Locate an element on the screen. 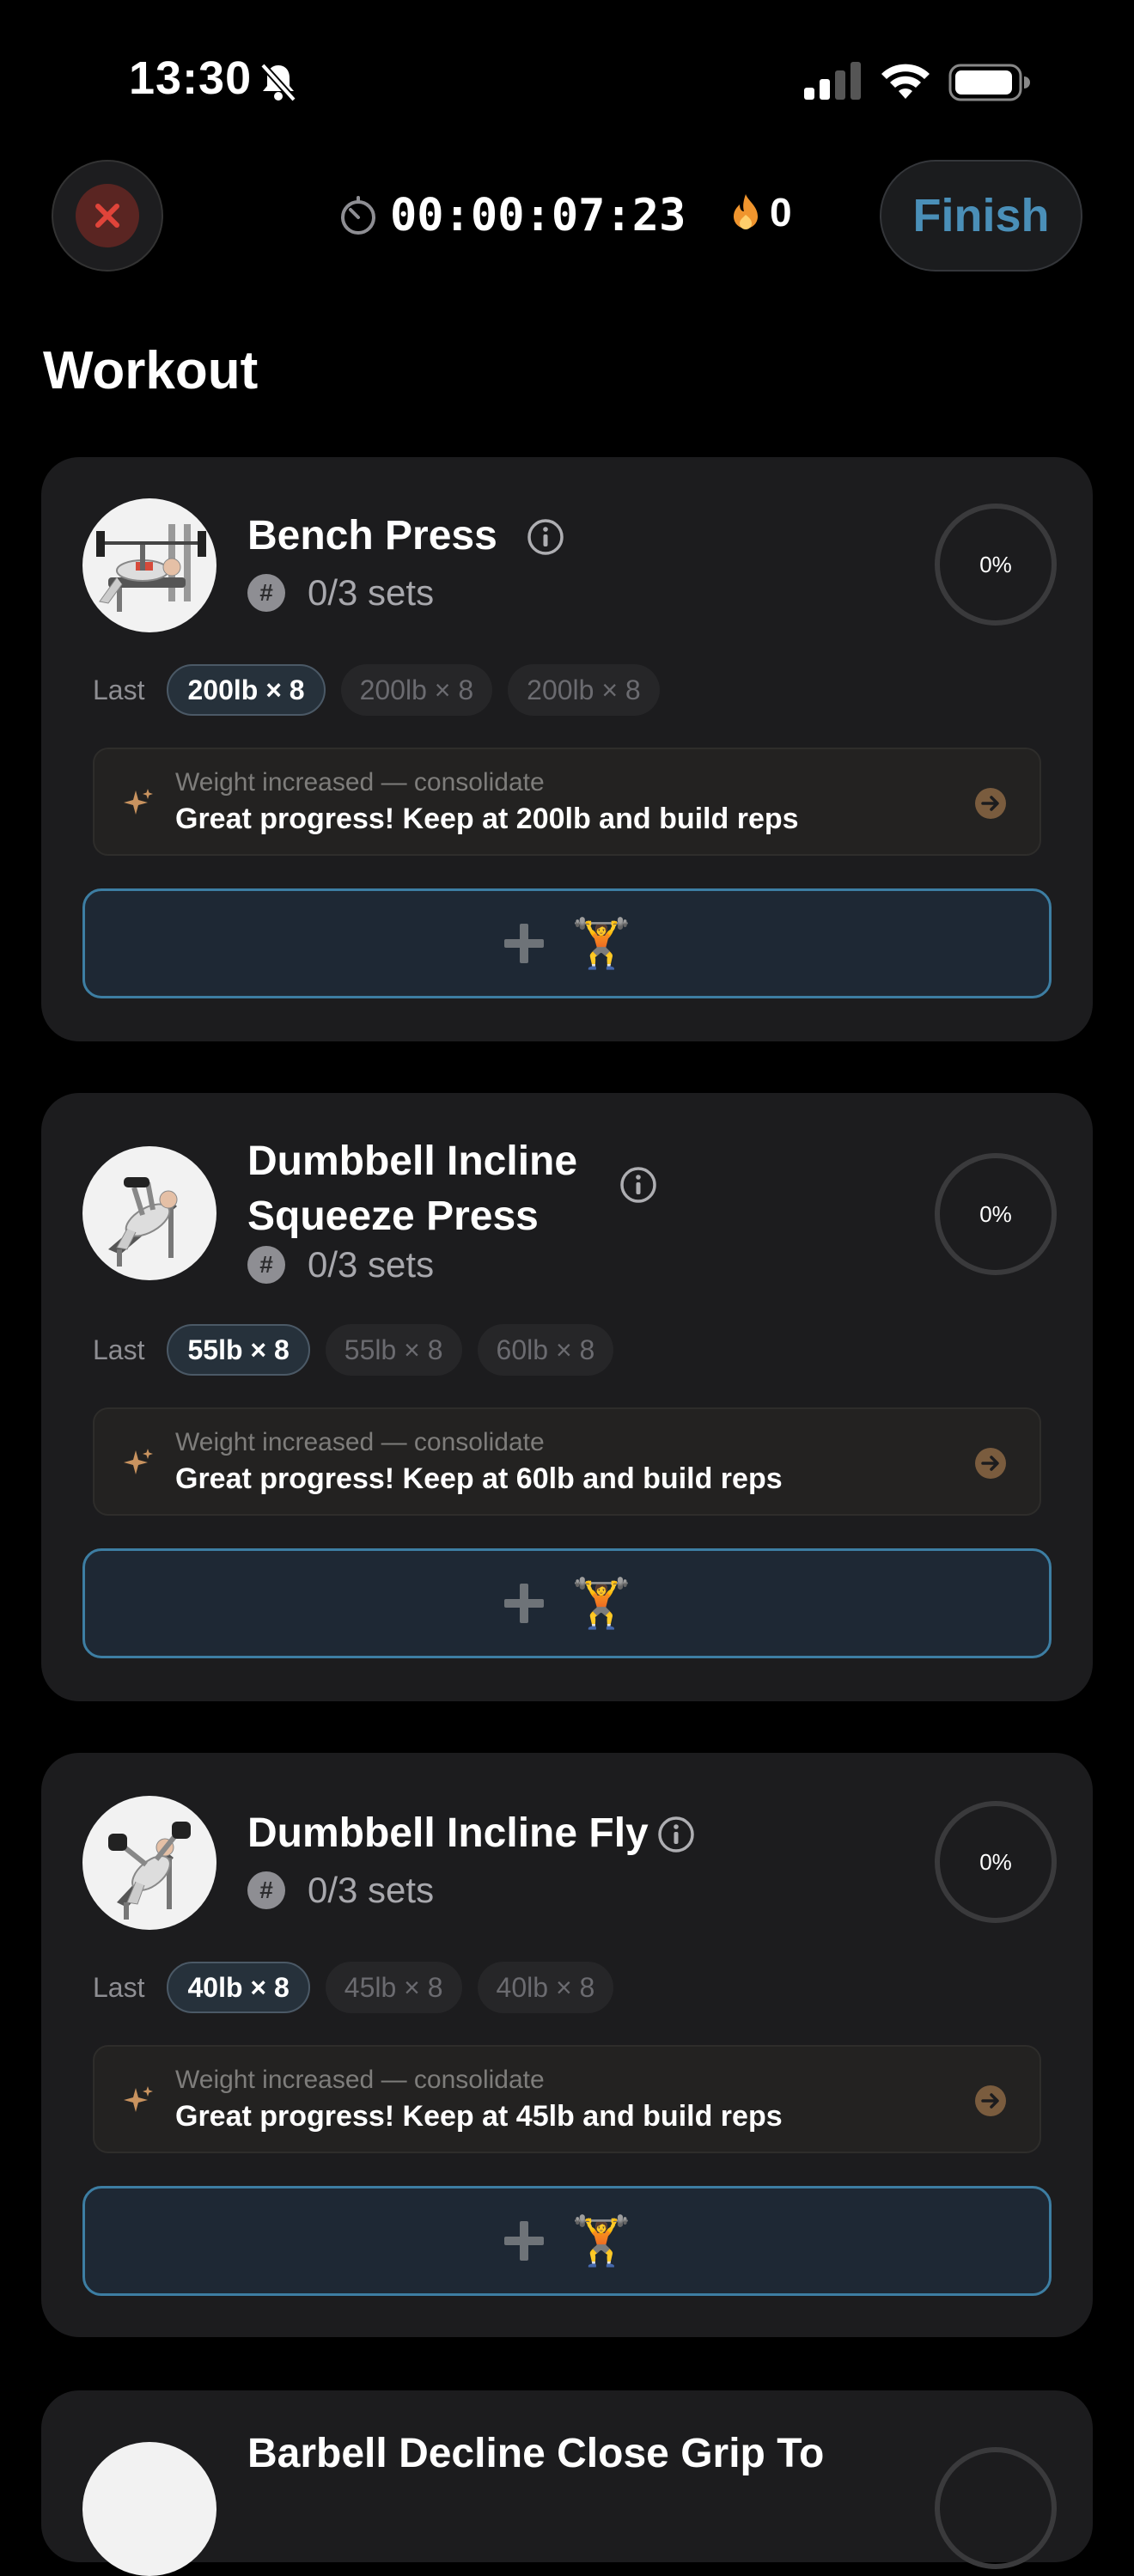  finish-button: Finish is located at coordinates (981, 216).